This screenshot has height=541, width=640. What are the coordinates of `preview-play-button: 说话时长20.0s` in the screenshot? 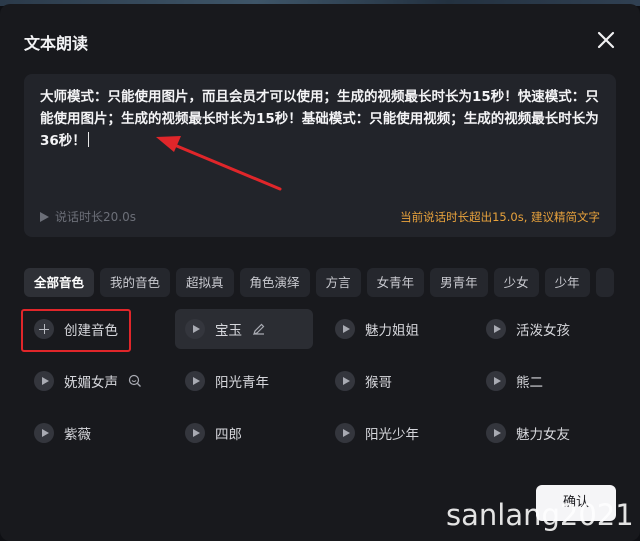 It's located at (88, 216).